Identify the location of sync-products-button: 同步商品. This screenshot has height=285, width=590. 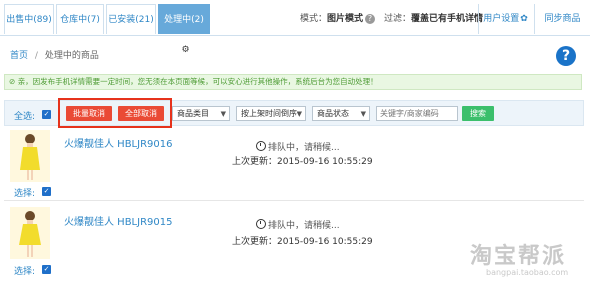
(562, 19).